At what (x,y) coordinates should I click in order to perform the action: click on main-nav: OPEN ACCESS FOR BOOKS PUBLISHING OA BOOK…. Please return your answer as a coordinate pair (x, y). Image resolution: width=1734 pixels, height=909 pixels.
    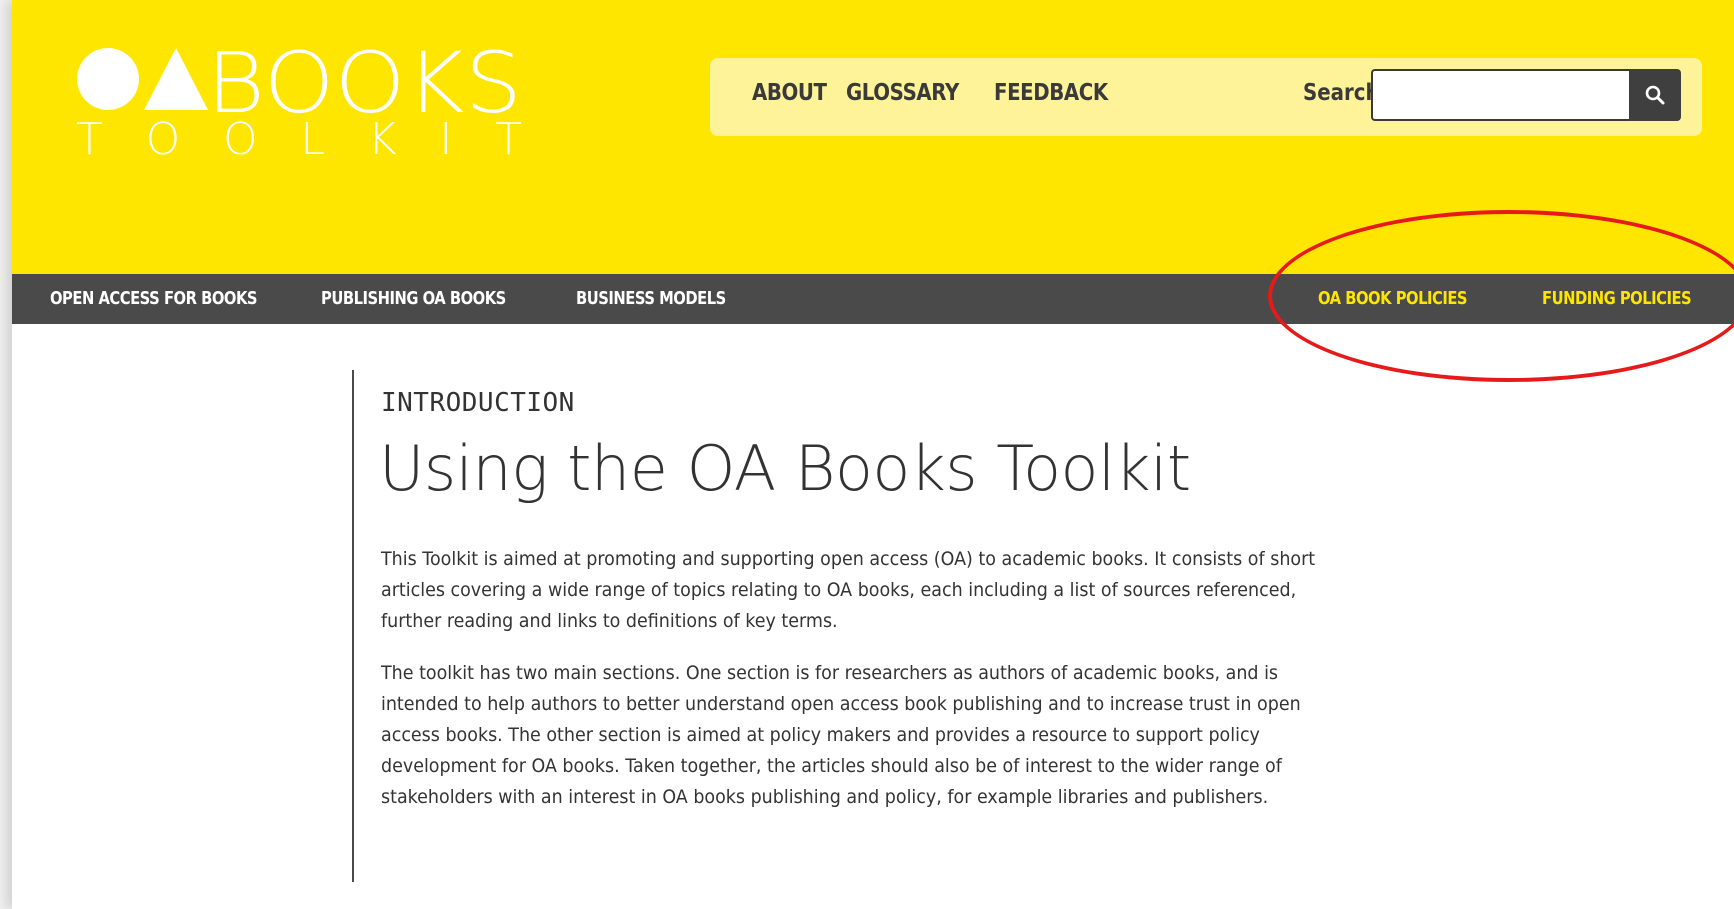
    Looking at the image, I should click on (873, 299).